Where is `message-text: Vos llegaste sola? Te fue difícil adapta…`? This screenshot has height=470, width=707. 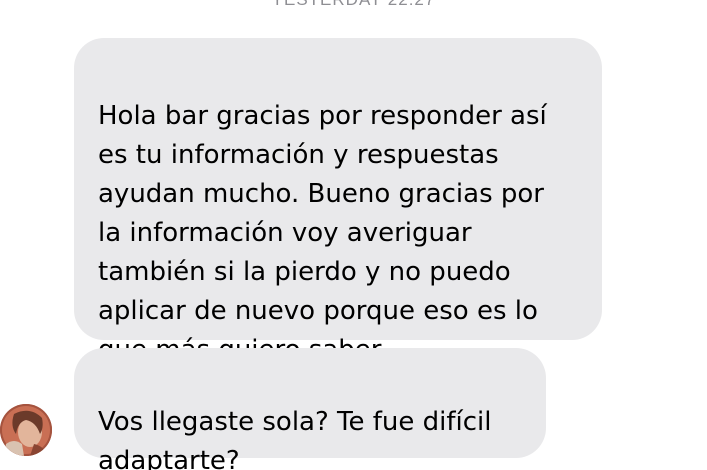 message-text: Vos llegaste sola? Te fue difícil adapta… is located at coordinates (295, 438).